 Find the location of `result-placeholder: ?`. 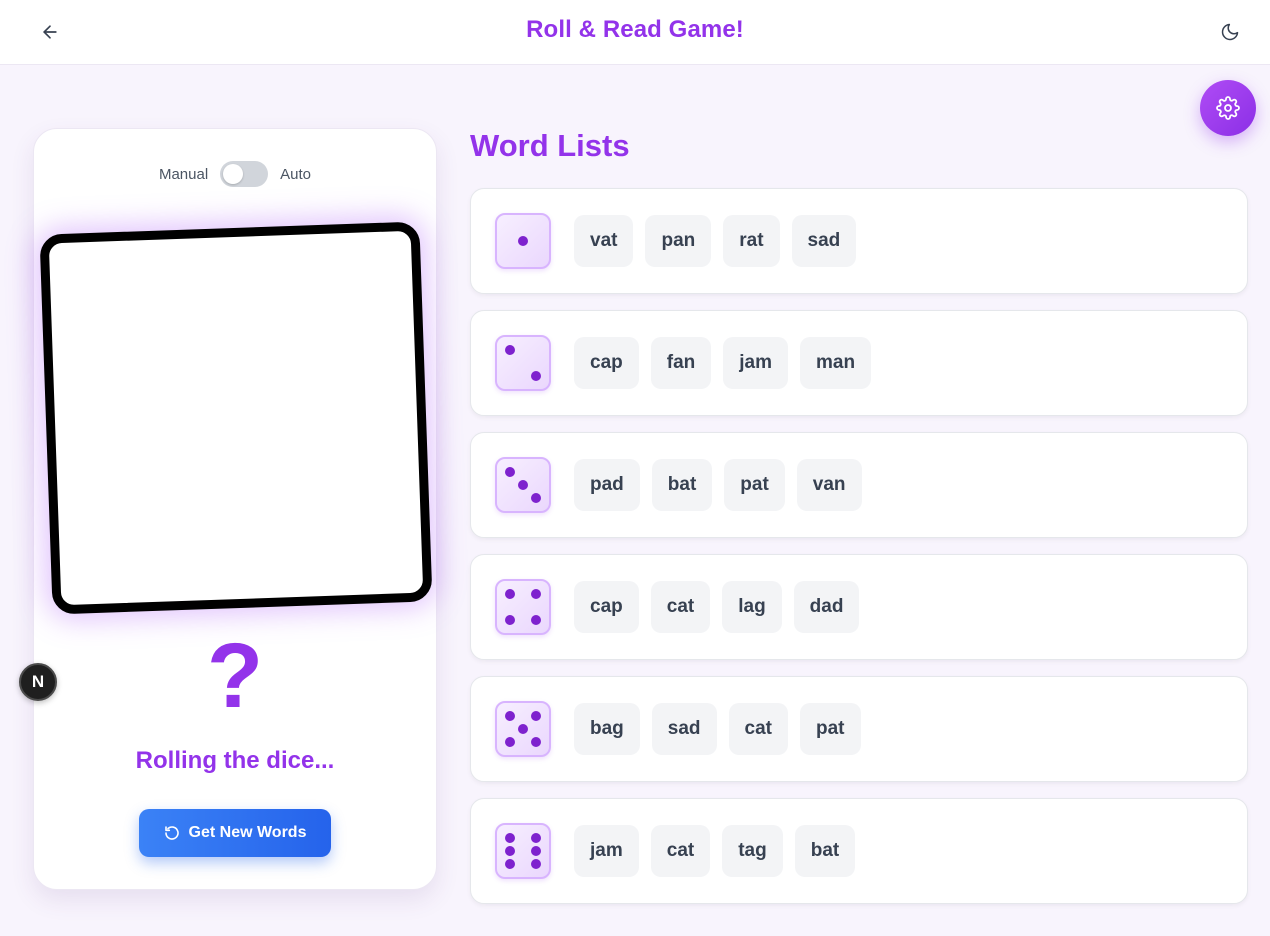

result-placeholder: ? is located at coordinates (235, 676).